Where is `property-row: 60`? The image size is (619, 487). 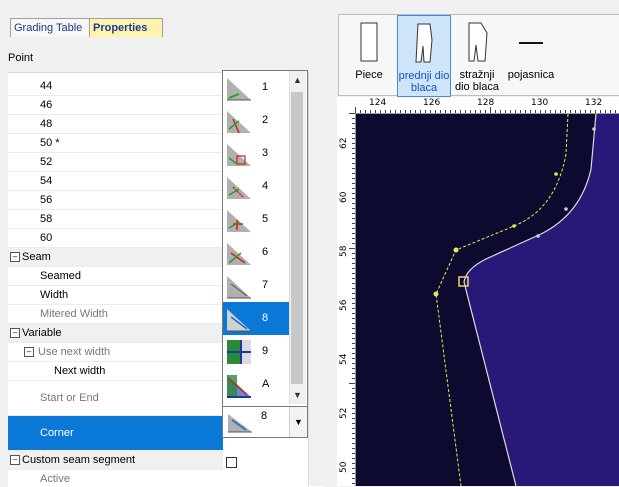
property-row: 60 is located at coordinates (115, 238).